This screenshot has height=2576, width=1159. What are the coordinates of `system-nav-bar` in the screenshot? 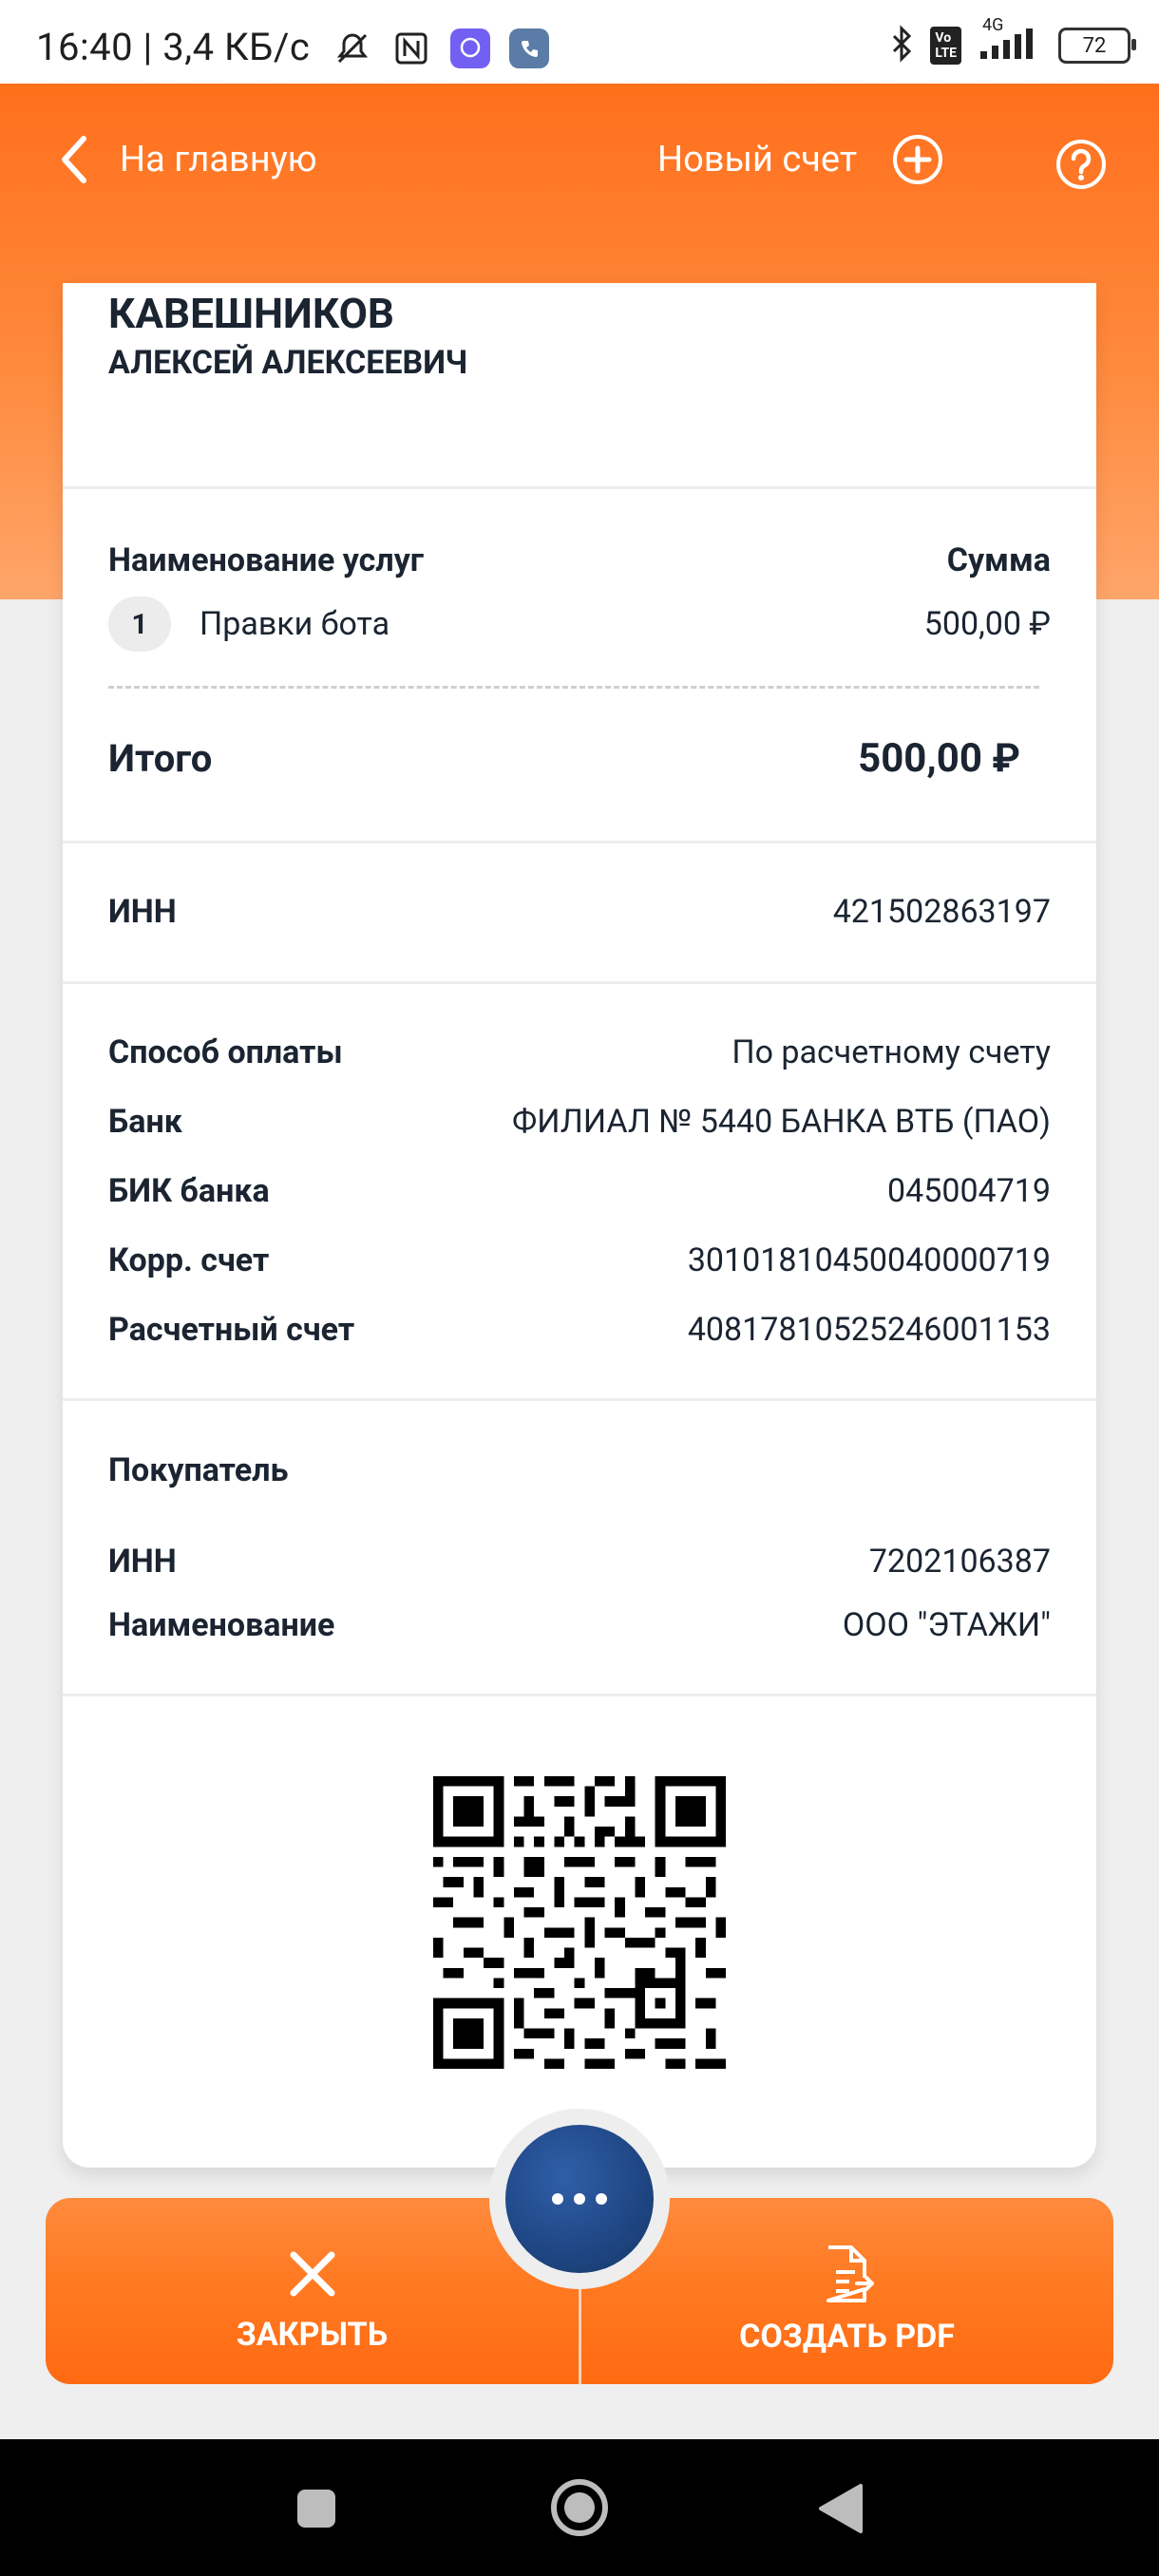 It's located at (579, 2507).